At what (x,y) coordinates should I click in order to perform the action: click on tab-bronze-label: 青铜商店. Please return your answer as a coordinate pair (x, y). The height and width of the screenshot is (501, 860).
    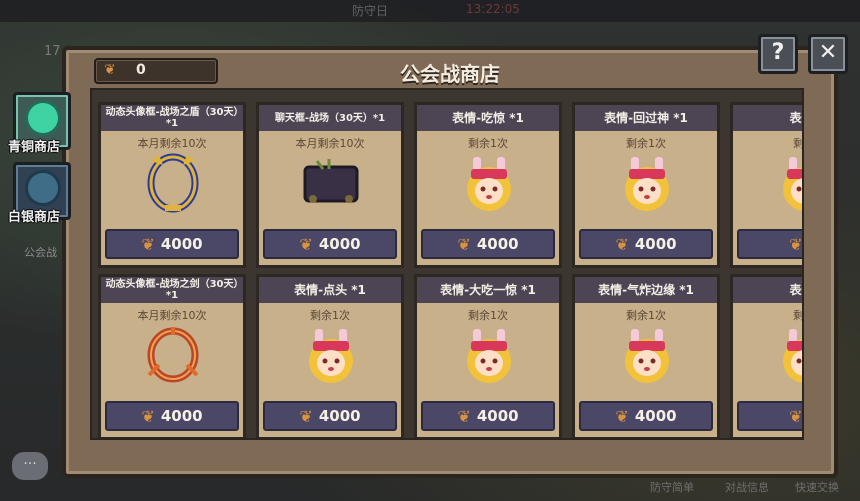
    Looking at the image, I should click on (34, 147).